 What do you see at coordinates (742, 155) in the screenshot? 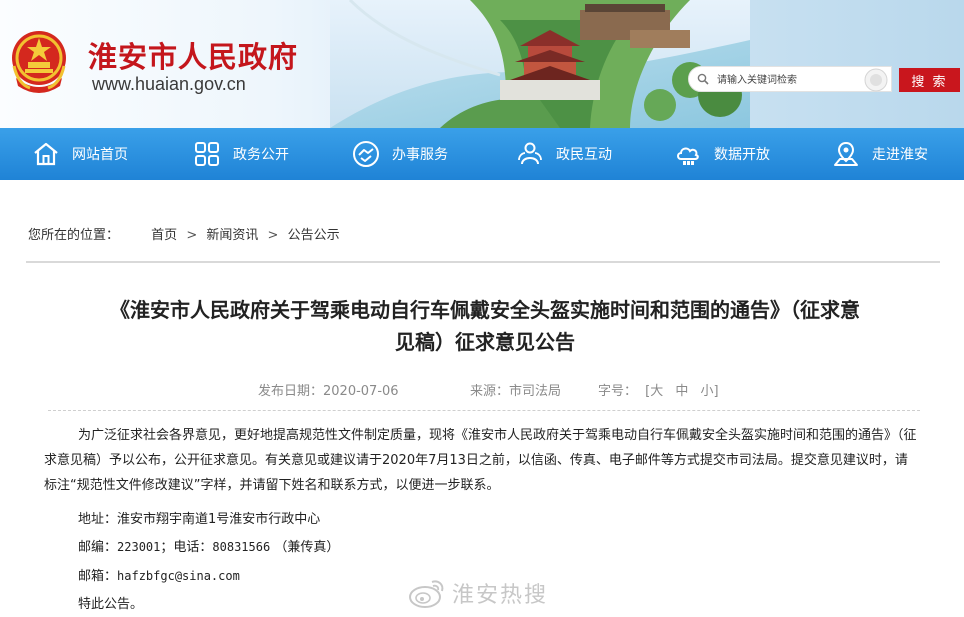
I see `nav-item-label: 数据开放` at bounding box center [742, 155].